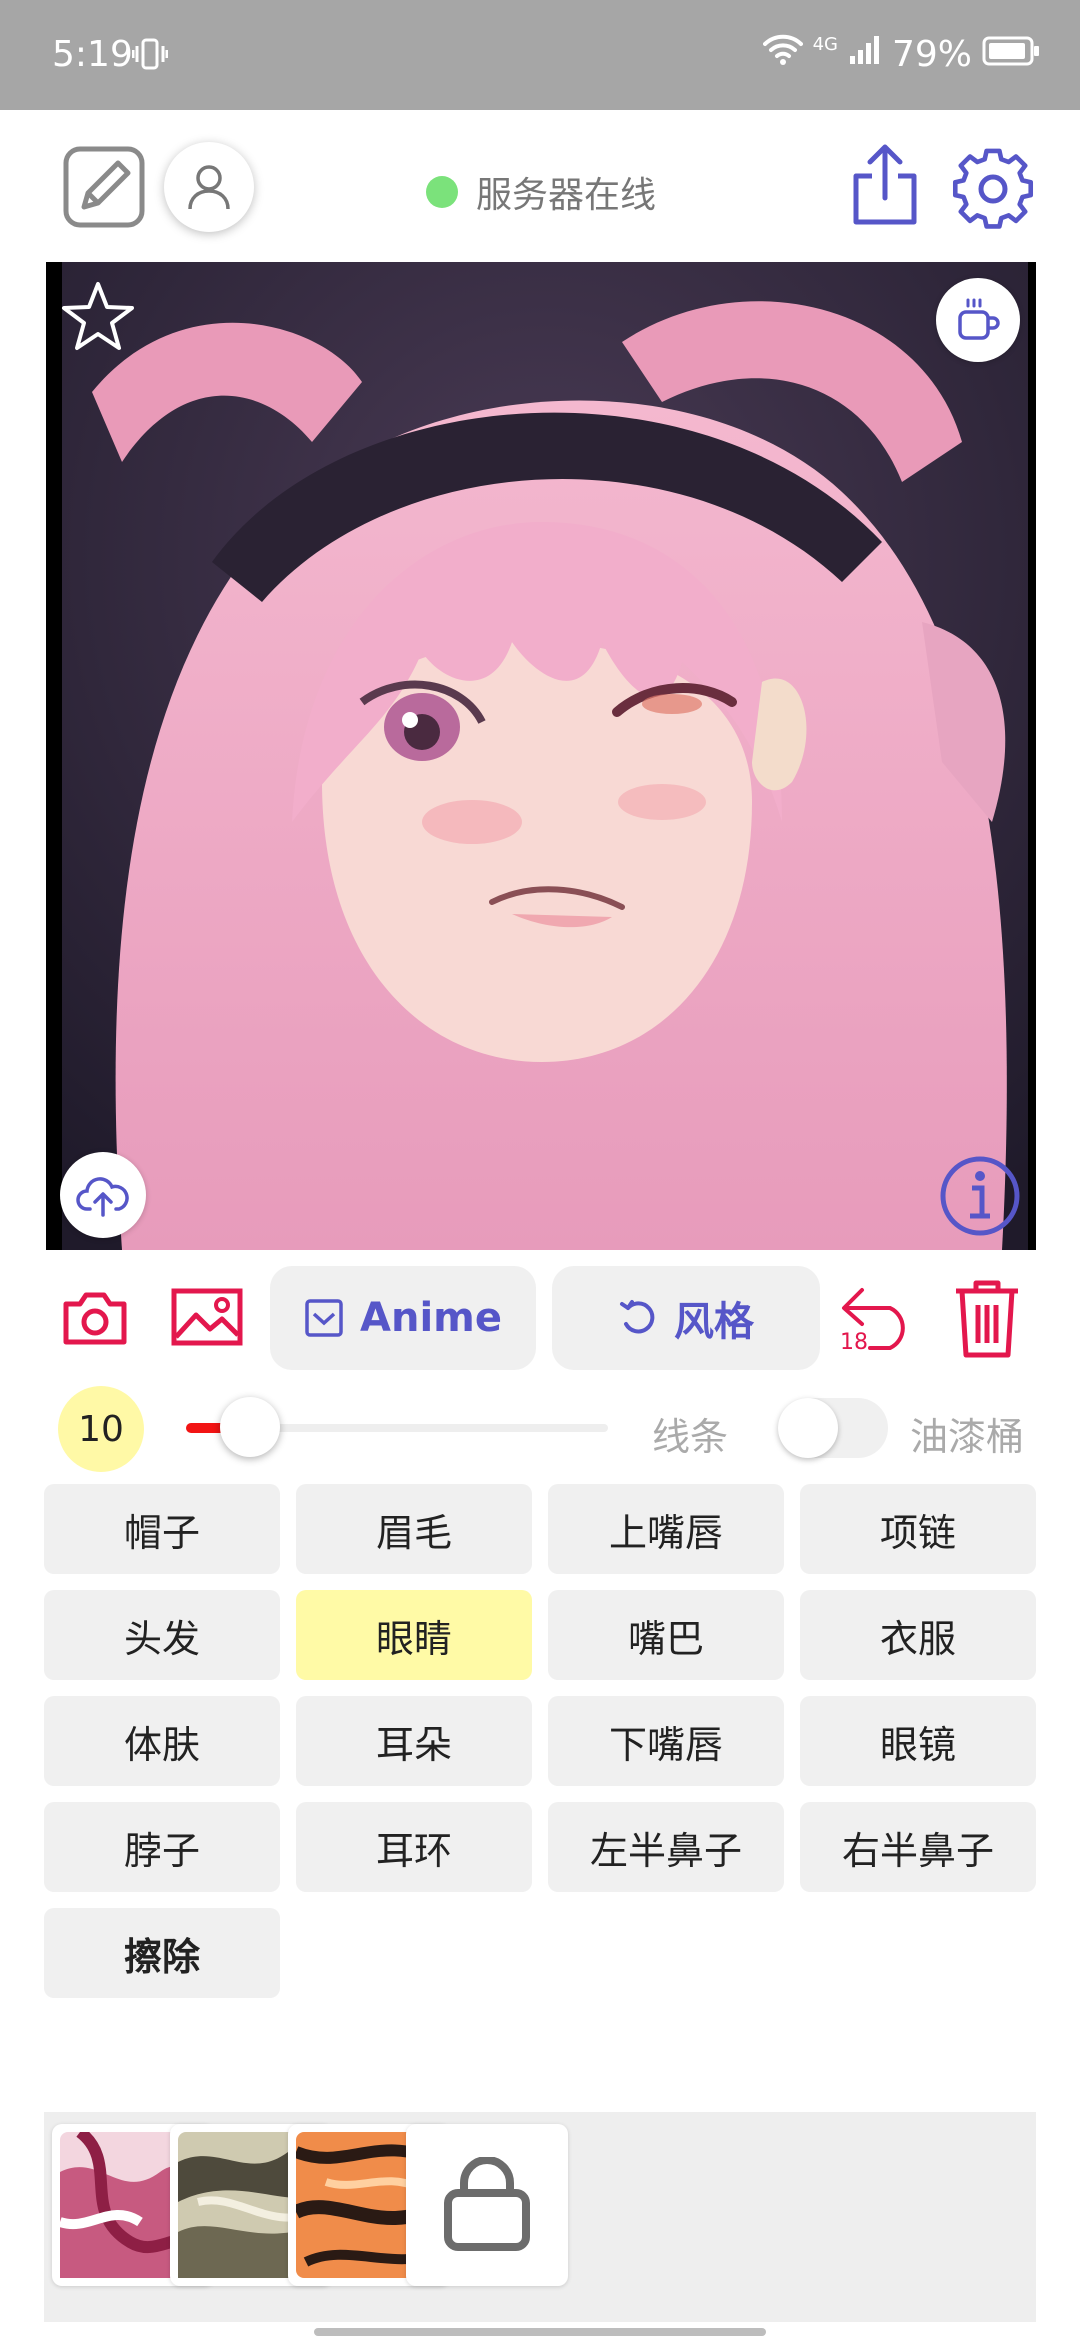 The height and width of the screenshot is (2340, 1080). I want to click on brush-size-slider-knob, so click(250, 1427).